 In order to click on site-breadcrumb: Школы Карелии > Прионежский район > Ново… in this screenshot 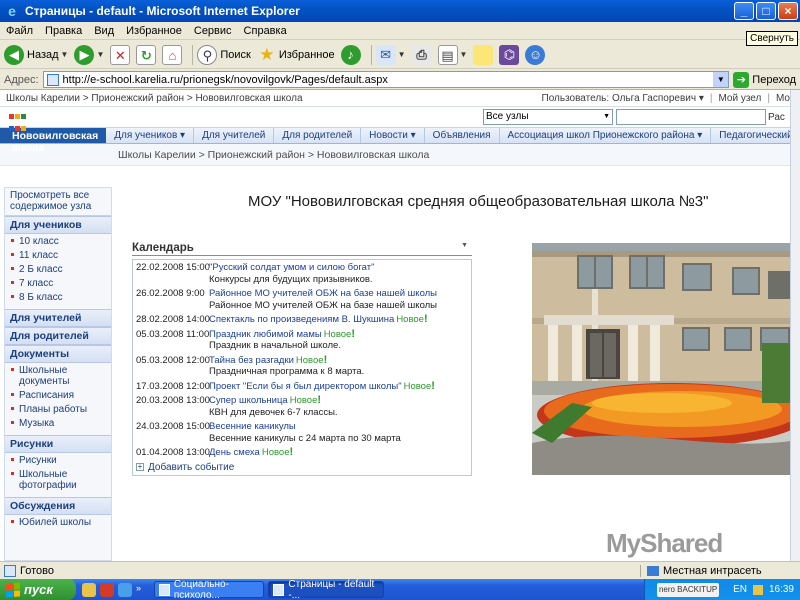, I will do `click(274, 98)`.